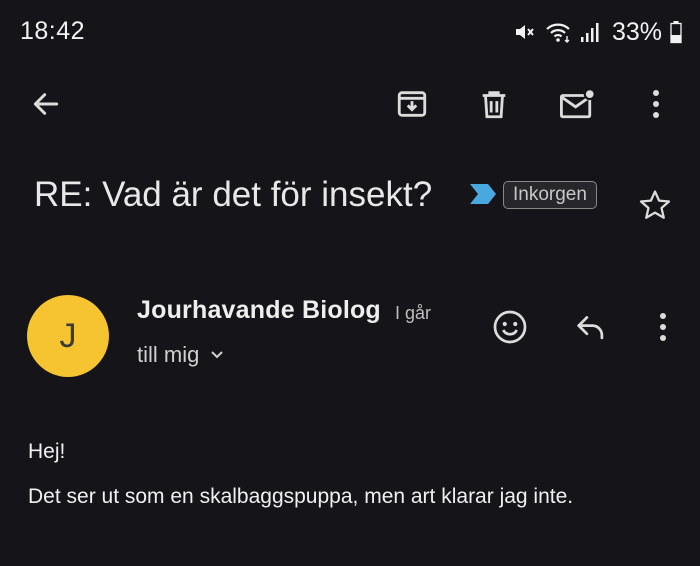 This screenshot has height=566, width=700. I want to click on reply-button, so click(591, 327).